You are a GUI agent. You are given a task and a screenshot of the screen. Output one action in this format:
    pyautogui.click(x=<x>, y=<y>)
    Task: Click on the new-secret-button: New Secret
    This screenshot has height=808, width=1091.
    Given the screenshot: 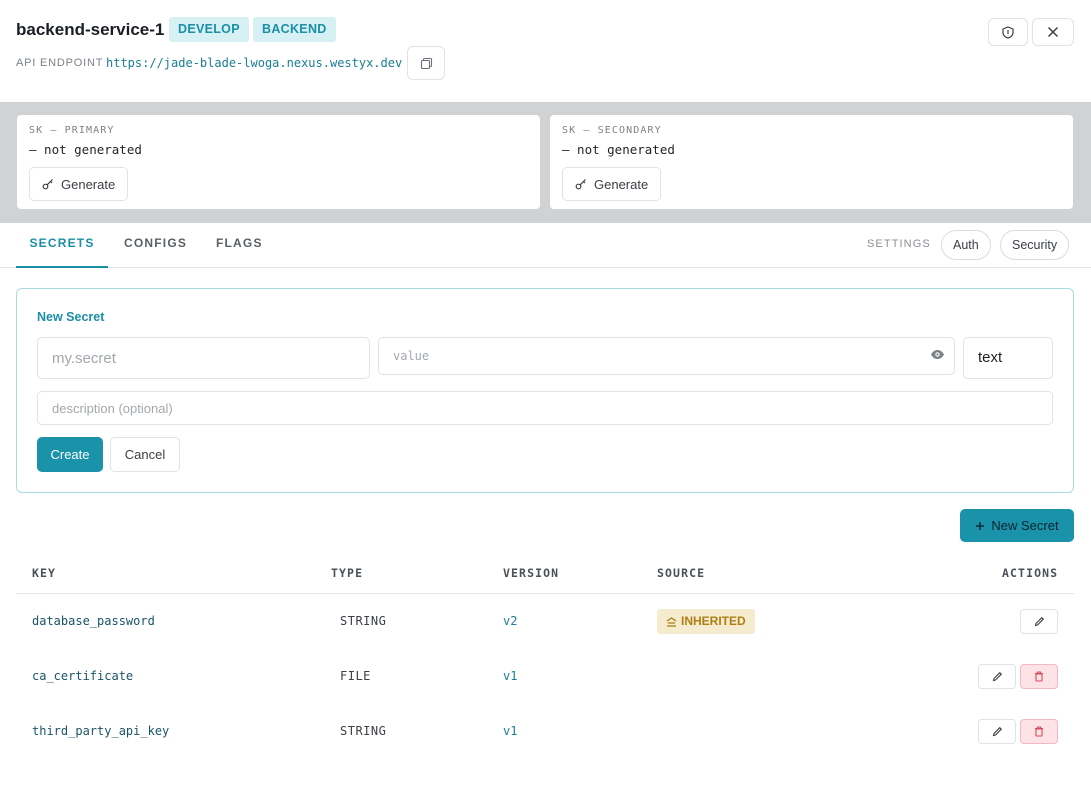 What is the action you would take?
    pyautogui.click(x=1017, y=525)
    